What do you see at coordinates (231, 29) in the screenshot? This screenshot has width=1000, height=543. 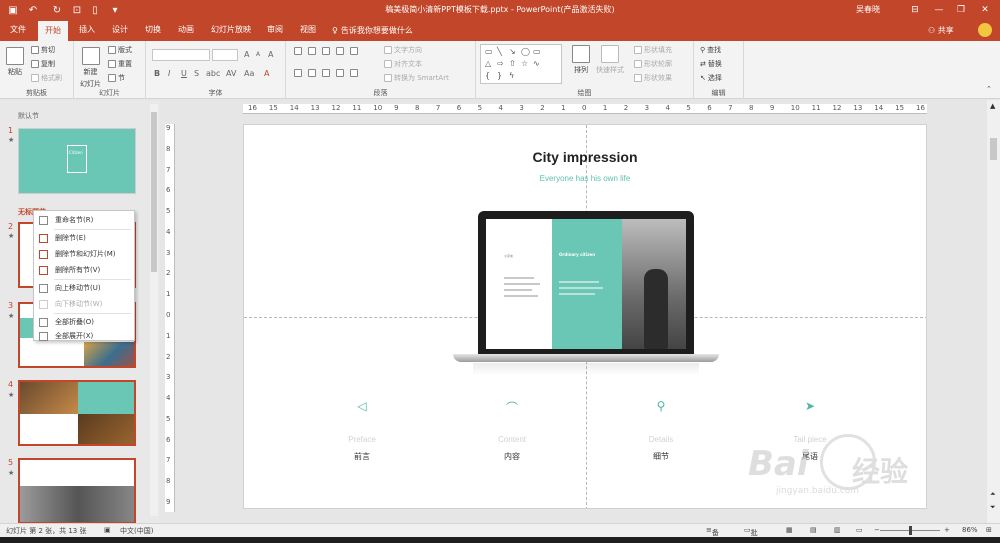 I see `tab-slideshow: 幻灯片放映` at bounding box center [231, 29].